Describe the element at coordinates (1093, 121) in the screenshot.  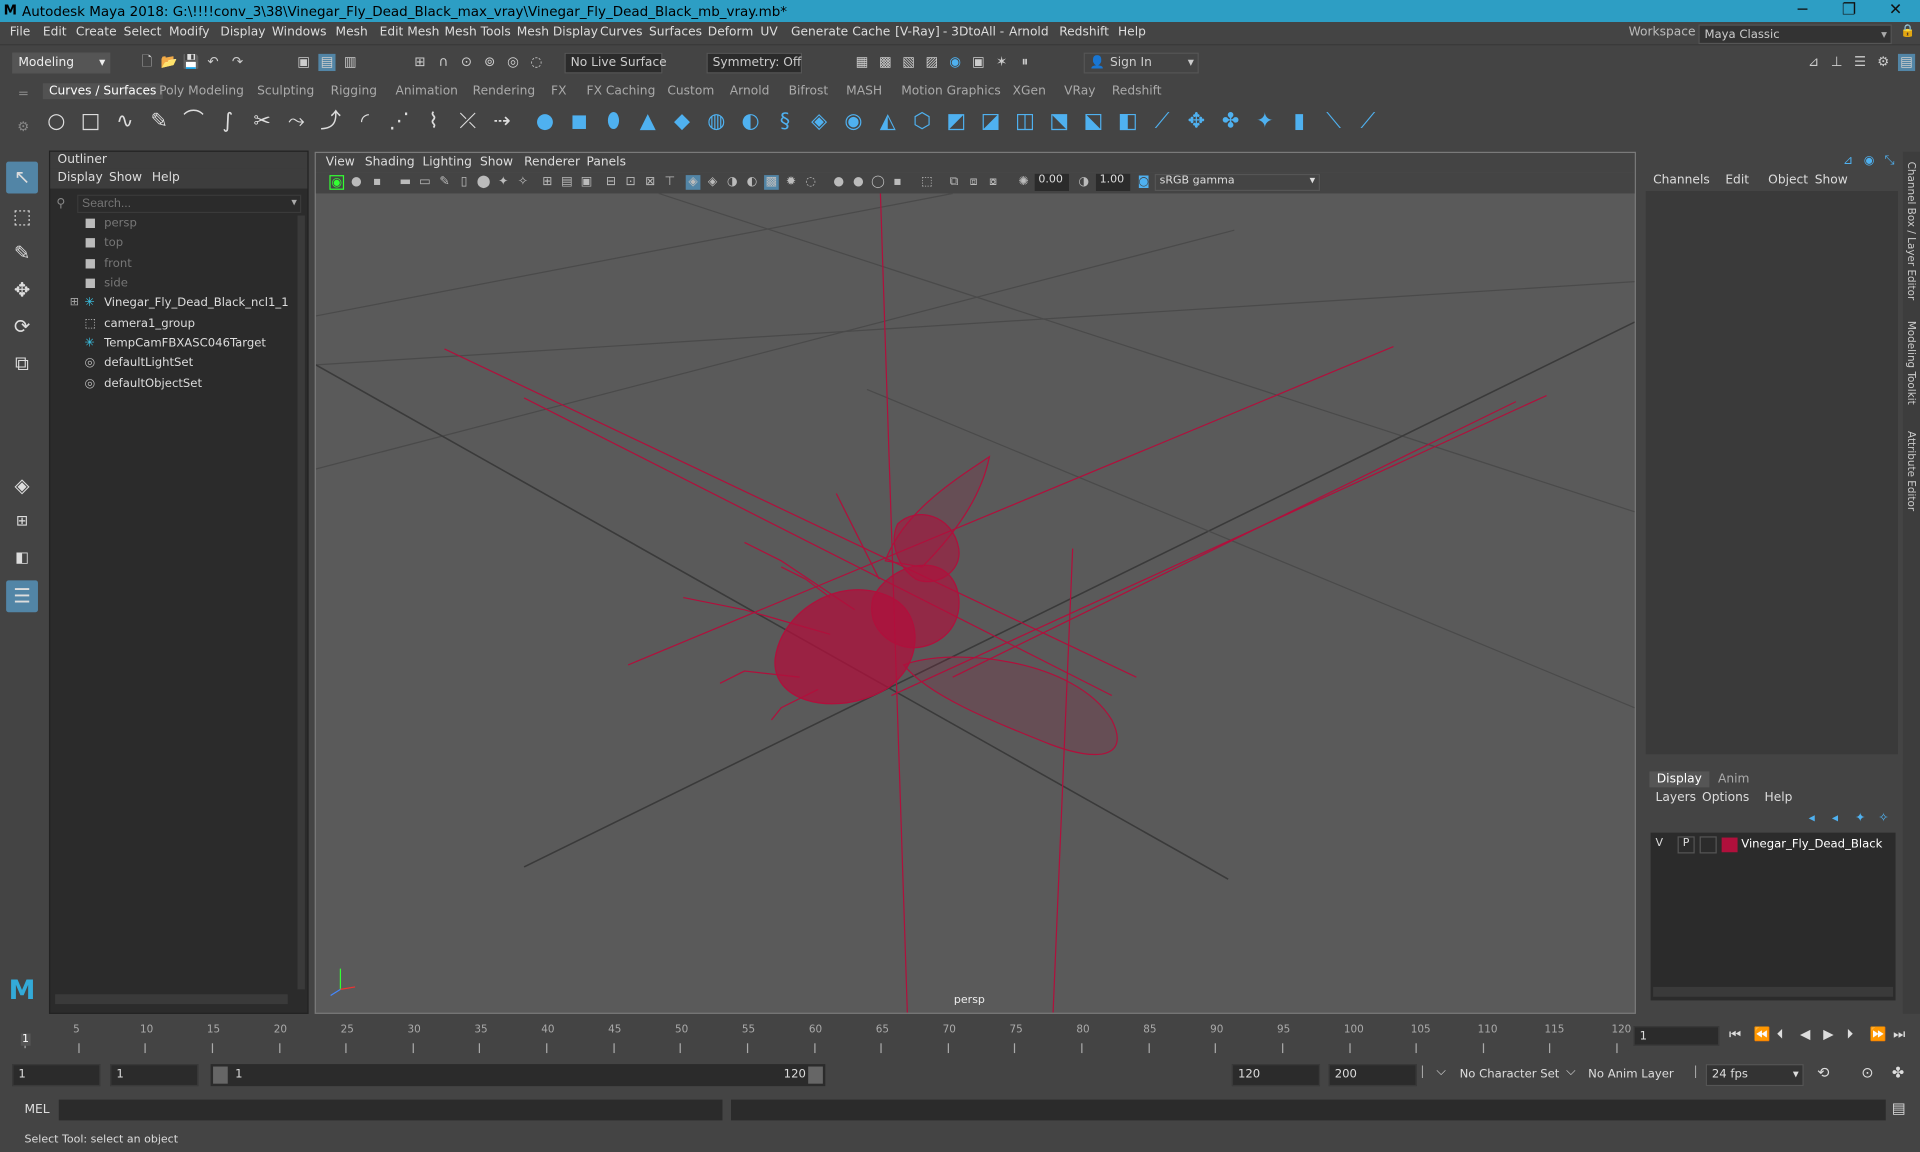
I see `trim-tool-icon: ⬕` at that location.